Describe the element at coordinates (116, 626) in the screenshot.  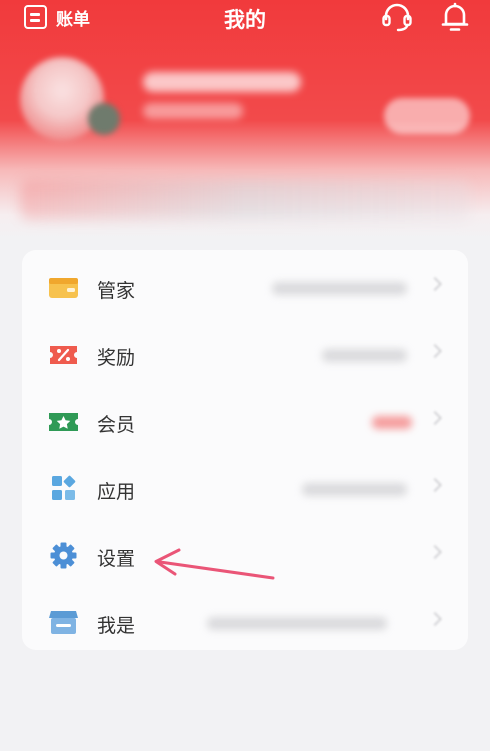
I see `menu-item-label: 我是` at that location.